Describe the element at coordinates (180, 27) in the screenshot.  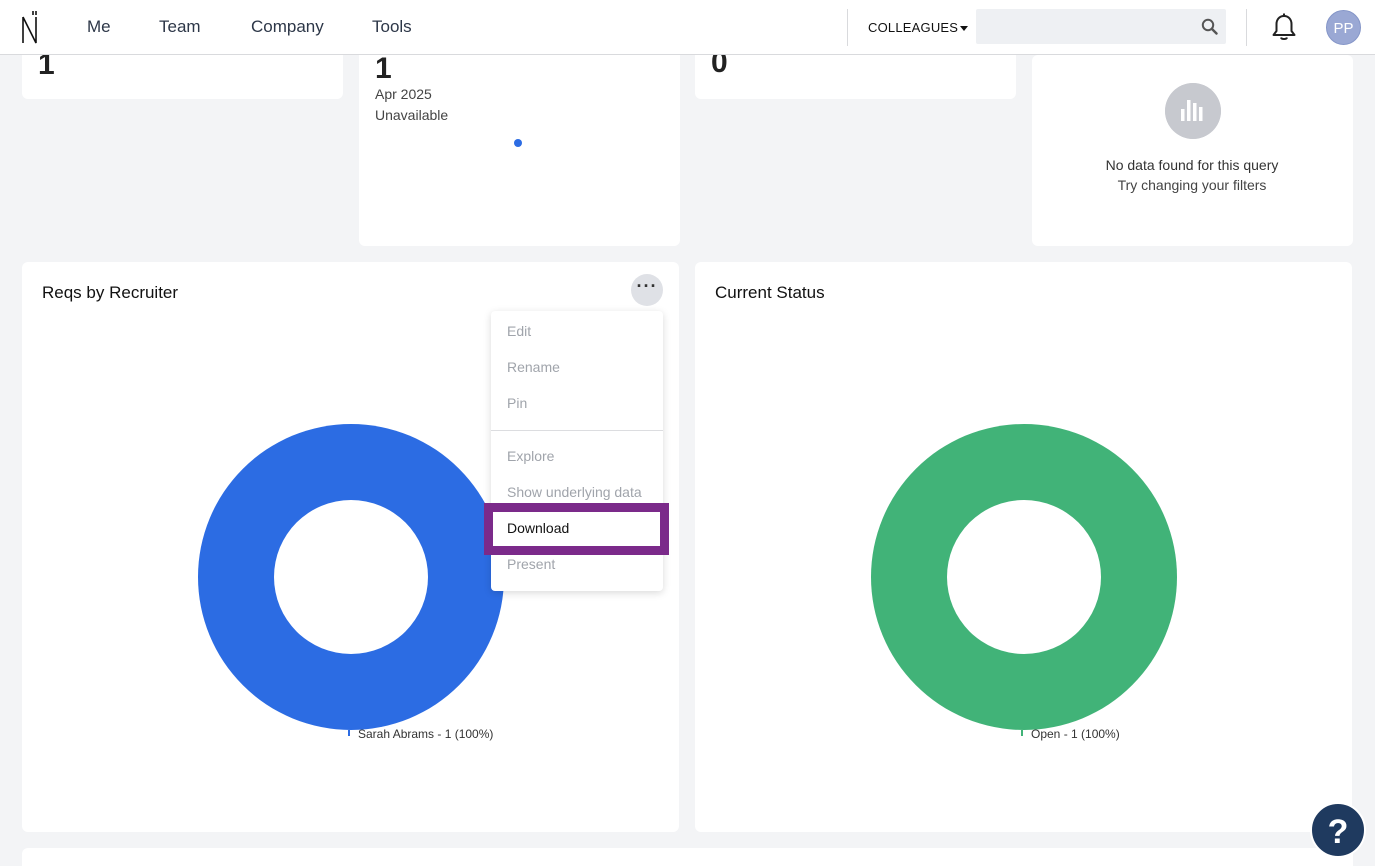
I see `nav-team: Team` at that location.